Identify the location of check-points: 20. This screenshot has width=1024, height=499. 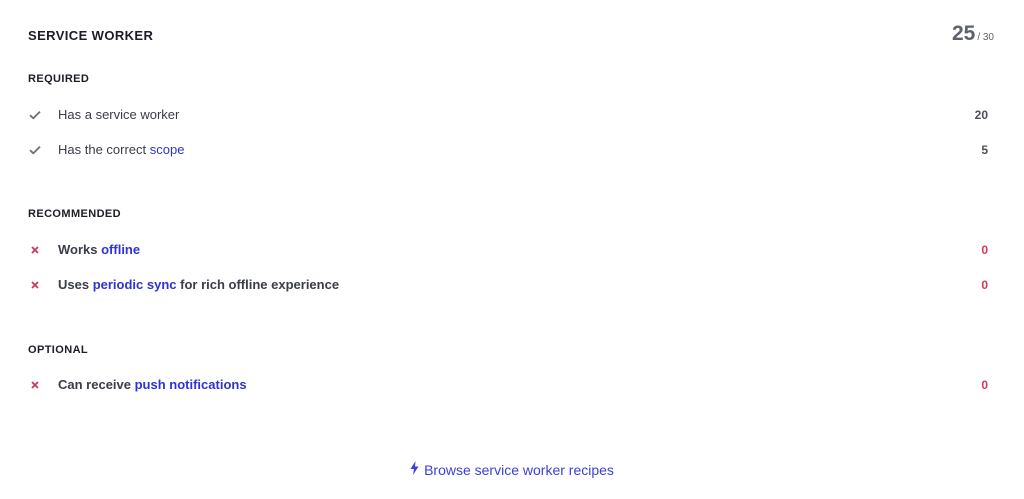
(981, 115).